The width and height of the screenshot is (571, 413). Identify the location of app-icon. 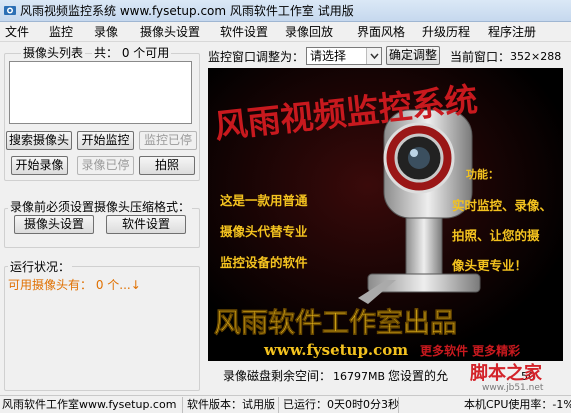
(10, 10).